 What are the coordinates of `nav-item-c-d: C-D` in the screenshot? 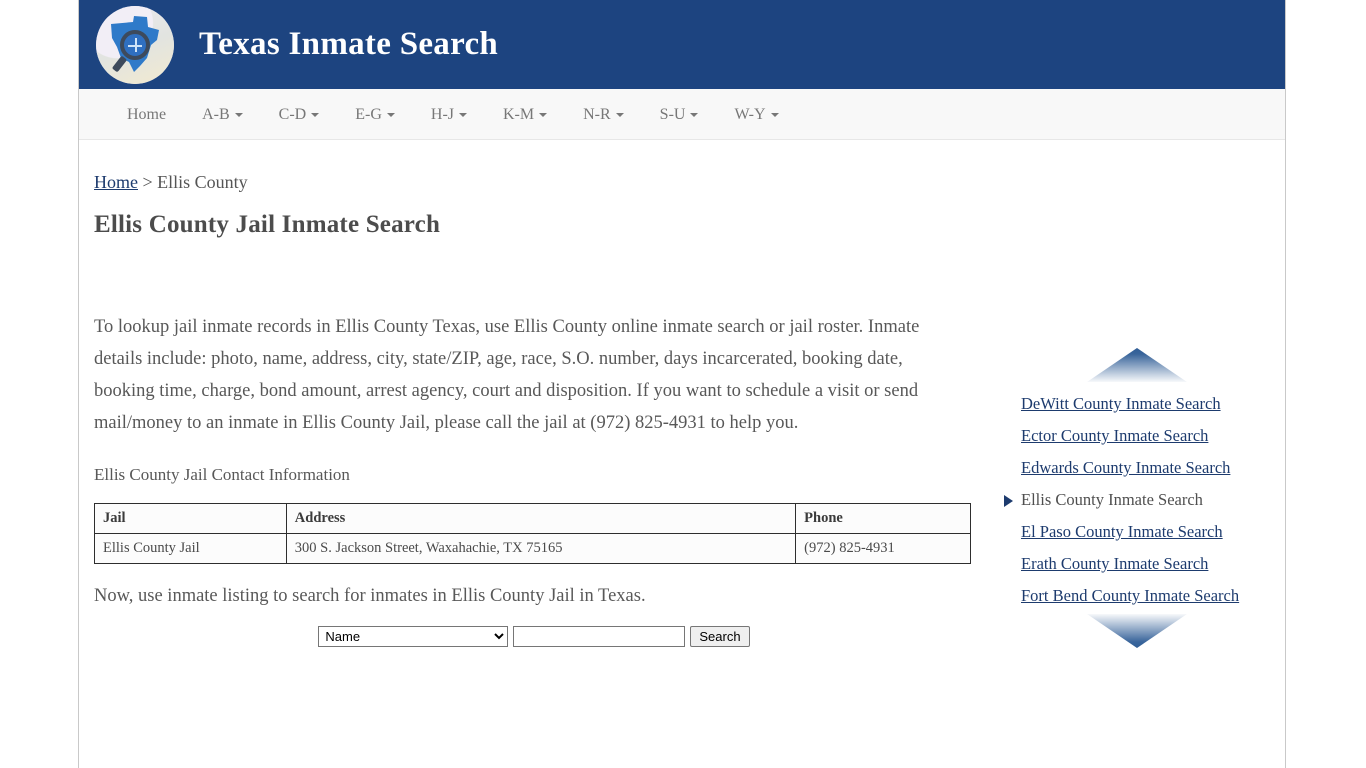 It's located at (299, 114).